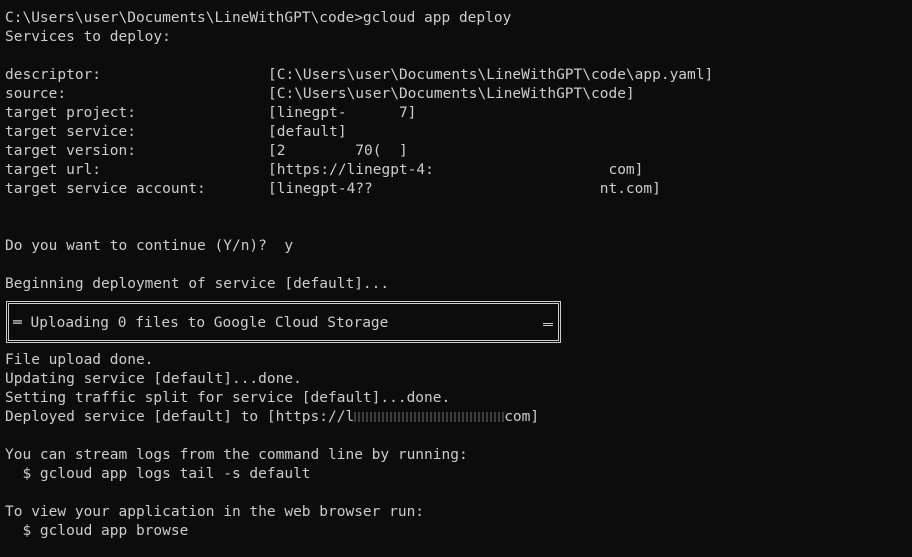 The height and width of the screenshot is (557, 912). Describe the element at coordinates (522, 417) in the screenshot. I see `deployed-suffix: com]` at that location.